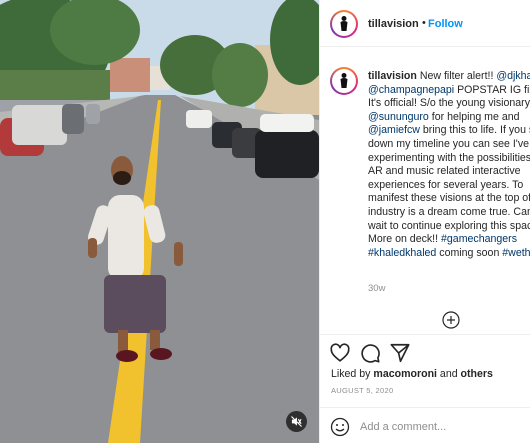  What do you see at coordinates (340, 353) in the screenshot?
I see `heart-icon` at bounding box center [340, 353].